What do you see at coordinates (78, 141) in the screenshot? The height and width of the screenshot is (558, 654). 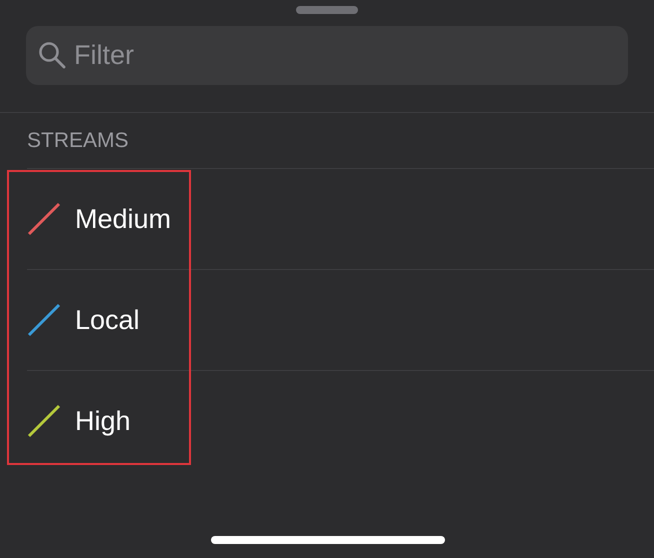 I see `section-header: STREAMS` at bounding box center [78, 141].